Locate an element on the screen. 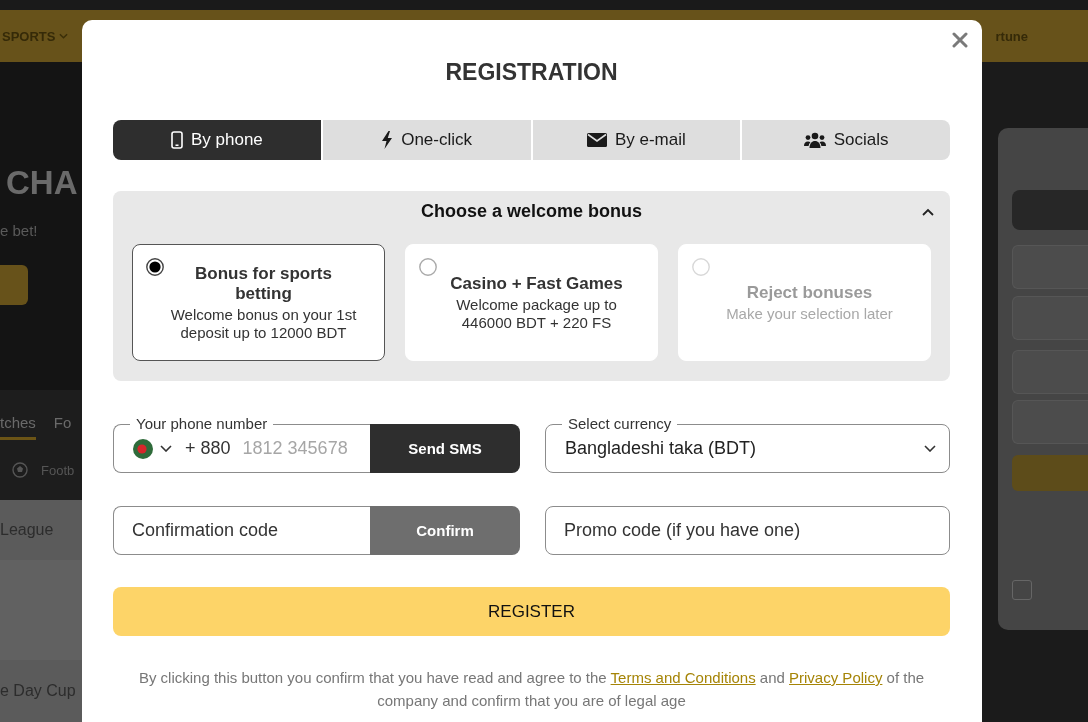 This screenshot has width=1088, height=722. flag-icon is located at coordinates (143, 448).